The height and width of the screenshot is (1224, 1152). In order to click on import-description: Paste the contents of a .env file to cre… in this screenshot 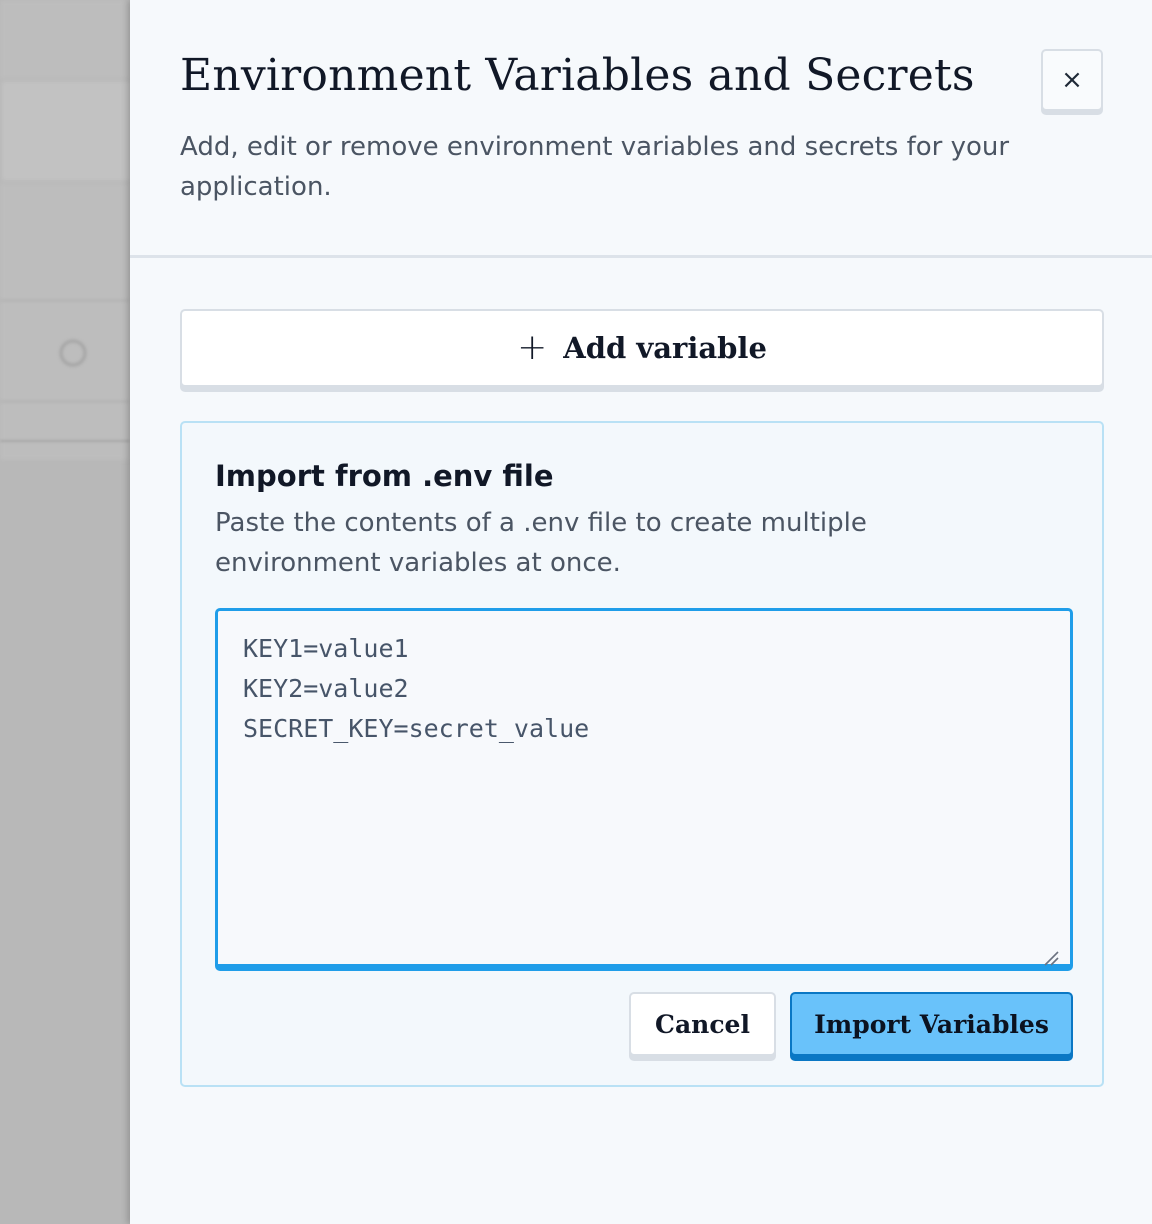, I will do `click(541, 543)`.